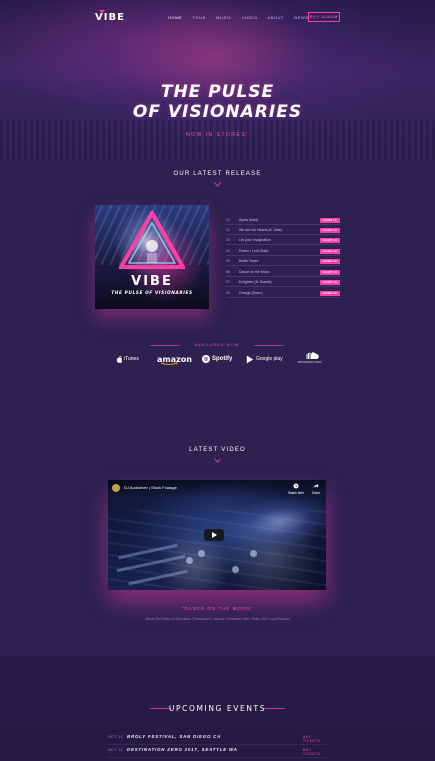 This screenshot has height=761, width=435. I want to click on hero-title-line-2: OF VISIONARIES, so click(217, 112).